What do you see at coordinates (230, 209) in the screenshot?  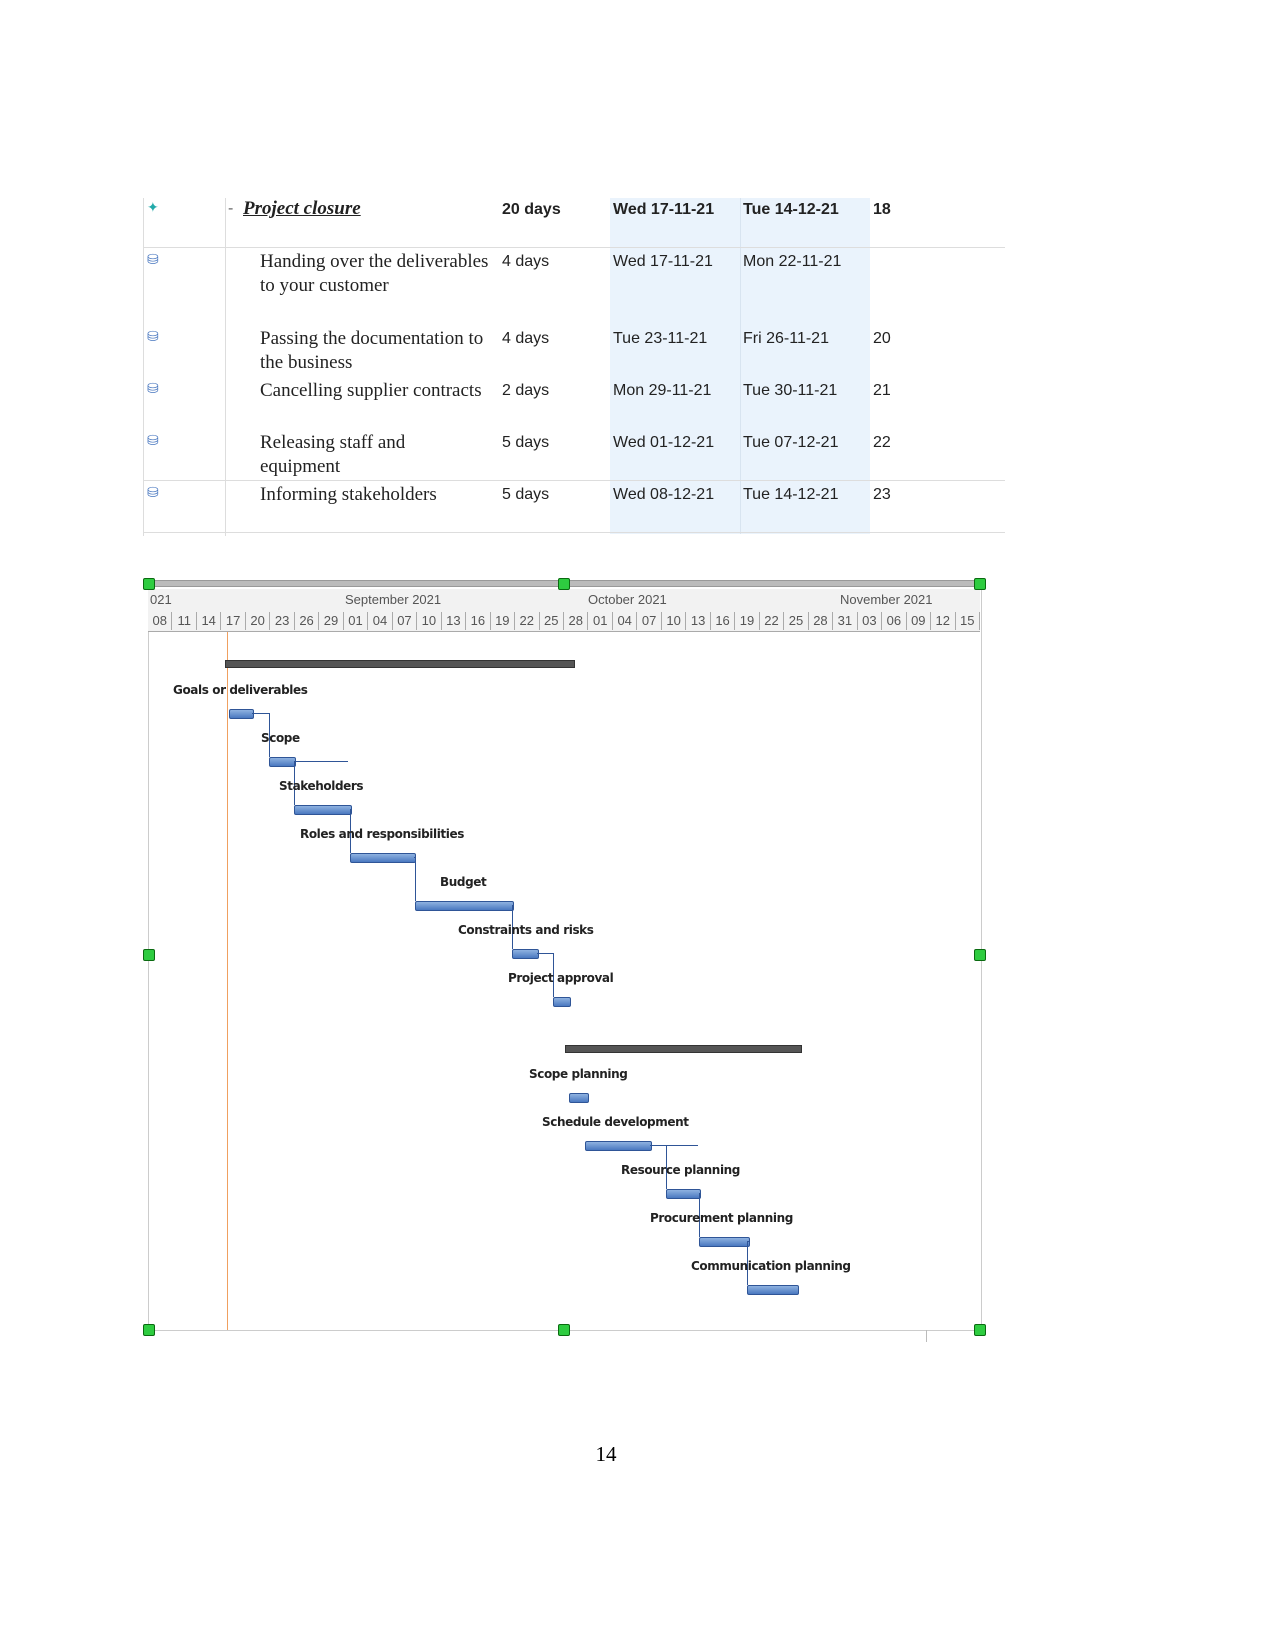 I see `collapse-toggle: -` at bounding box center [230, 209].